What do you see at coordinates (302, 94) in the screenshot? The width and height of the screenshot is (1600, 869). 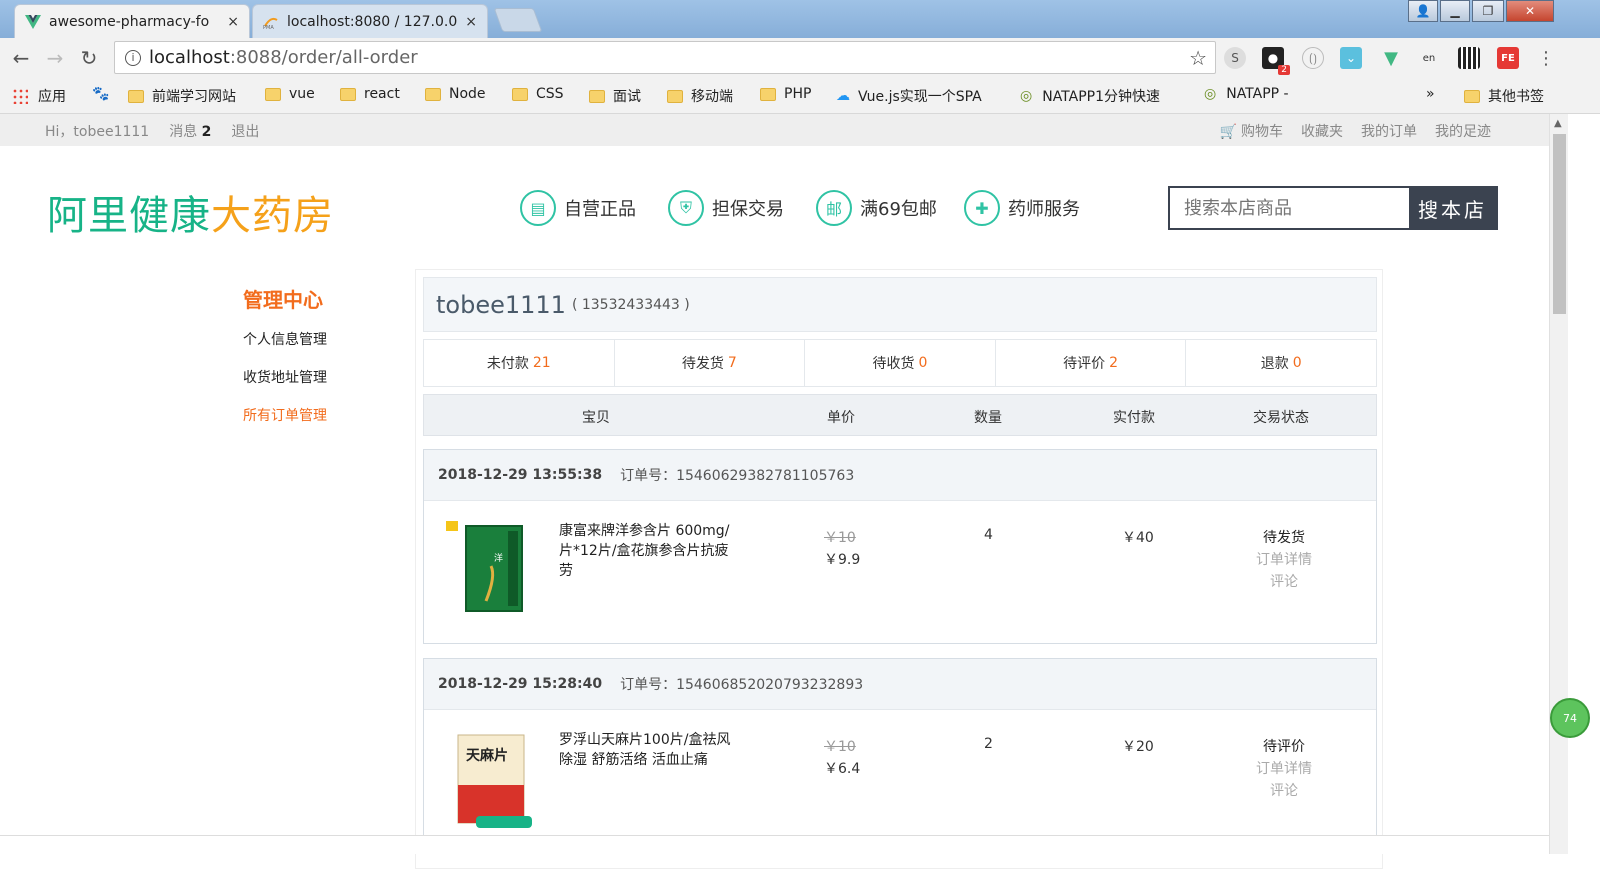 I see `bookmark-label: vue` at bounding box center [302, 94].